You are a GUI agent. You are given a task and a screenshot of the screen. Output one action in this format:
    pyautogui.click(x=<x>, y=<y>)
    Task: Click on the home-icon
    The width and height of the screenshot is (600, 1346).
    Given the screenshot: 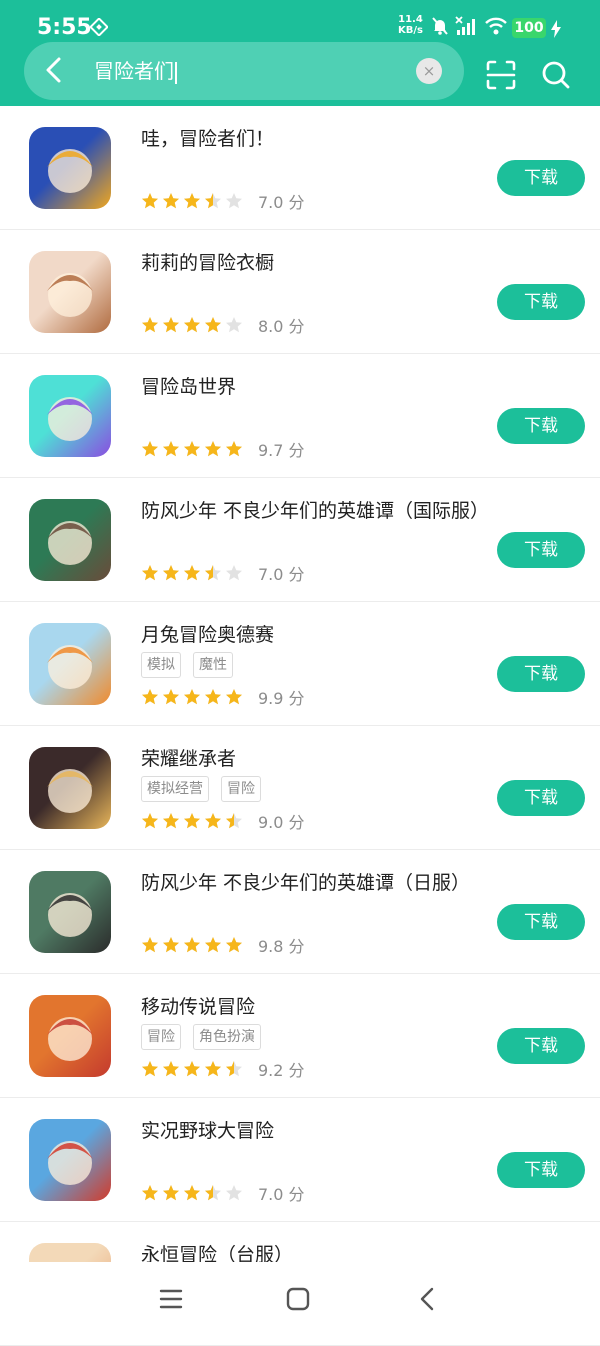 What is the action you would take?
    pyautogui.click(x=298, y=1299)
    